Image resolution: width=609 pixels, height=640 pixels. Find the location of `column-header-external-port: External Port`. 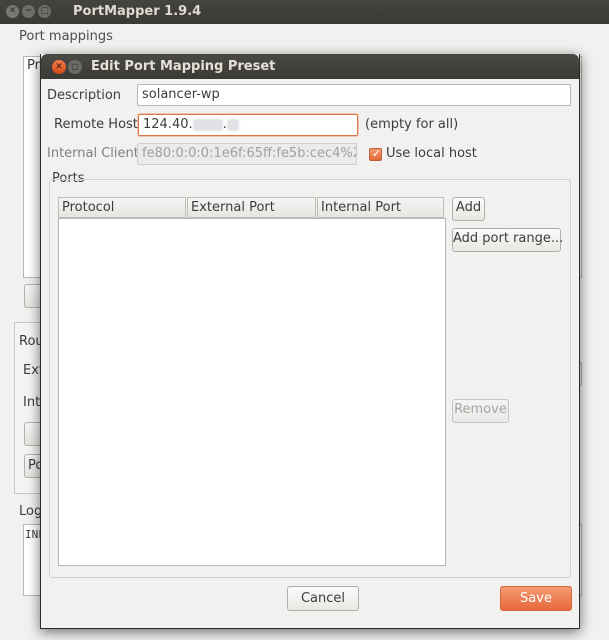

column-header-external-port: External Port is located at coordinates (251, 207).